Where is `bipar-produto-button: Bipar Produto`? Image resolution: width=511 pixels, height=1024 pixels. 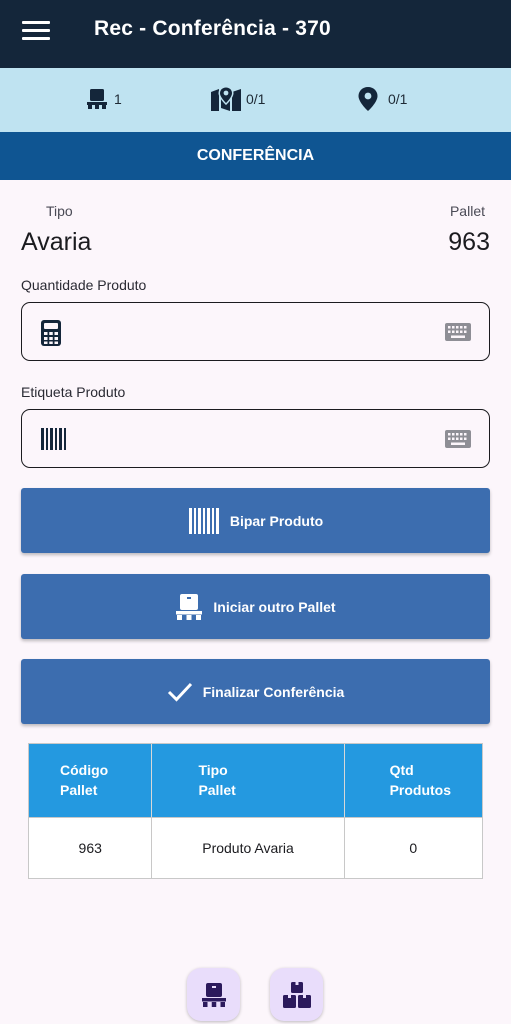
bipar-produto-button: Bipar Produto is located at coordinates (255, 520).